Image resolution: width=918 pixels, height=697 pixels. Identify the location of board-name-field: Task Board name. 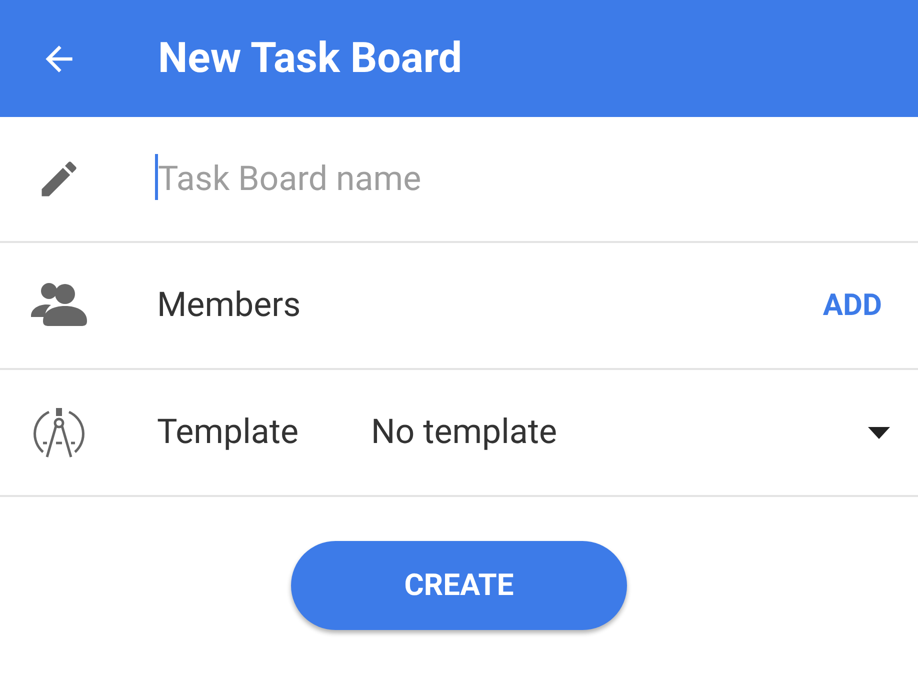
(536, 179).